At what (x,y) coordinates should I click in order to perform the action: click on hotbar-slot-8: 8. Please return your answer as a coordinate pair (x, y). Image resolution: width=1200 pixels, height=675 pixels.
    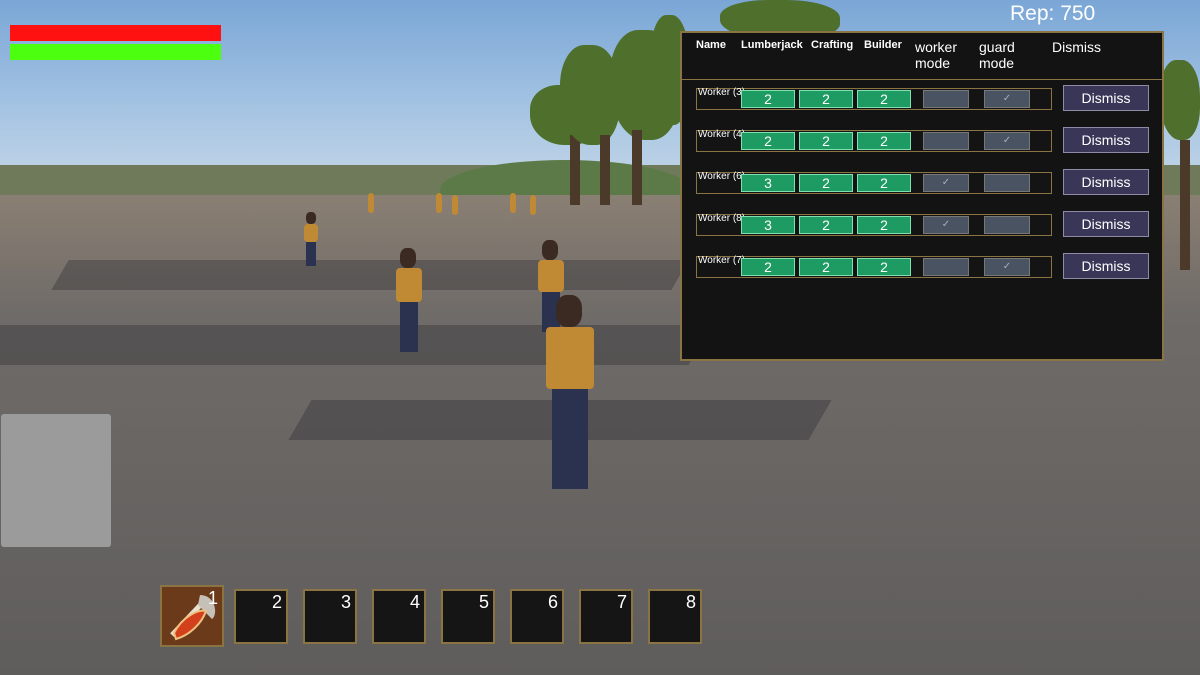
    Looking at the image, I should click on (675, 616).